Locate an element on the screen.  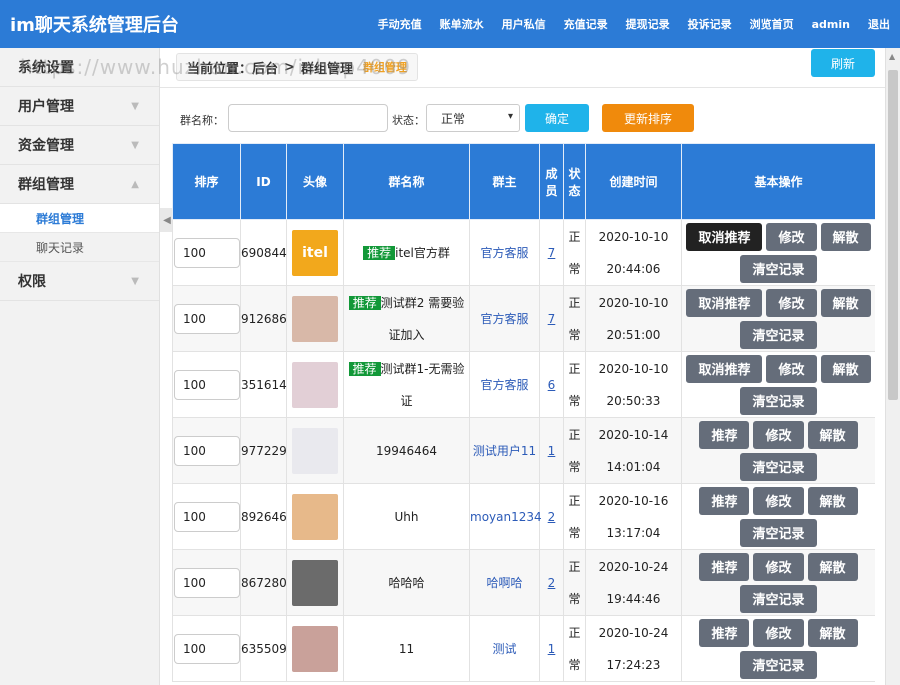
sort-cell: 100 is located at coordinates (207, 451).